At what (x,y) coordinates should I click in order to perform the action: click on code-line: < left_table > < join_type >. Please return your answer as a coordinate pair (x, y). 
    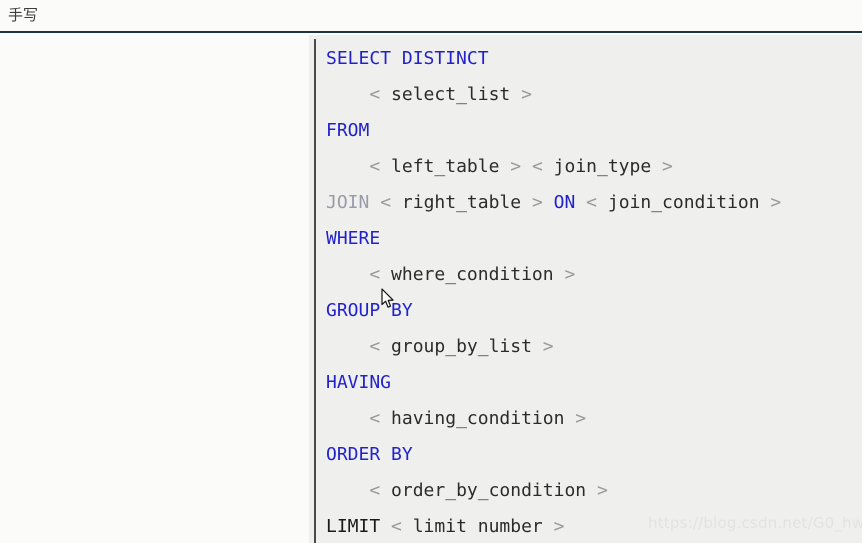
    Looking at the image, I should click on (594, 167).